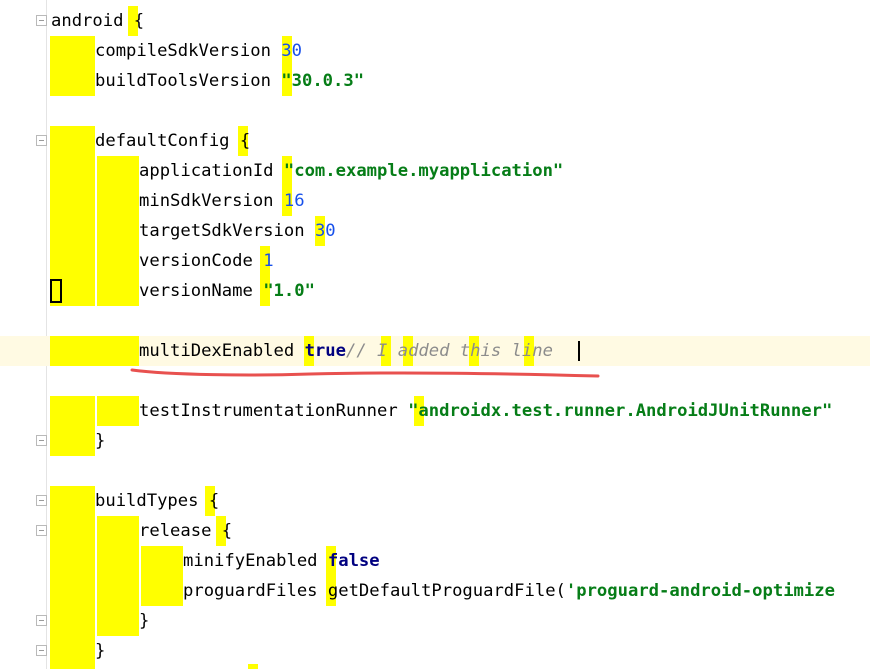 This screenshot has width=870, height=669. I want to click on text-caret, so click(579, 351).